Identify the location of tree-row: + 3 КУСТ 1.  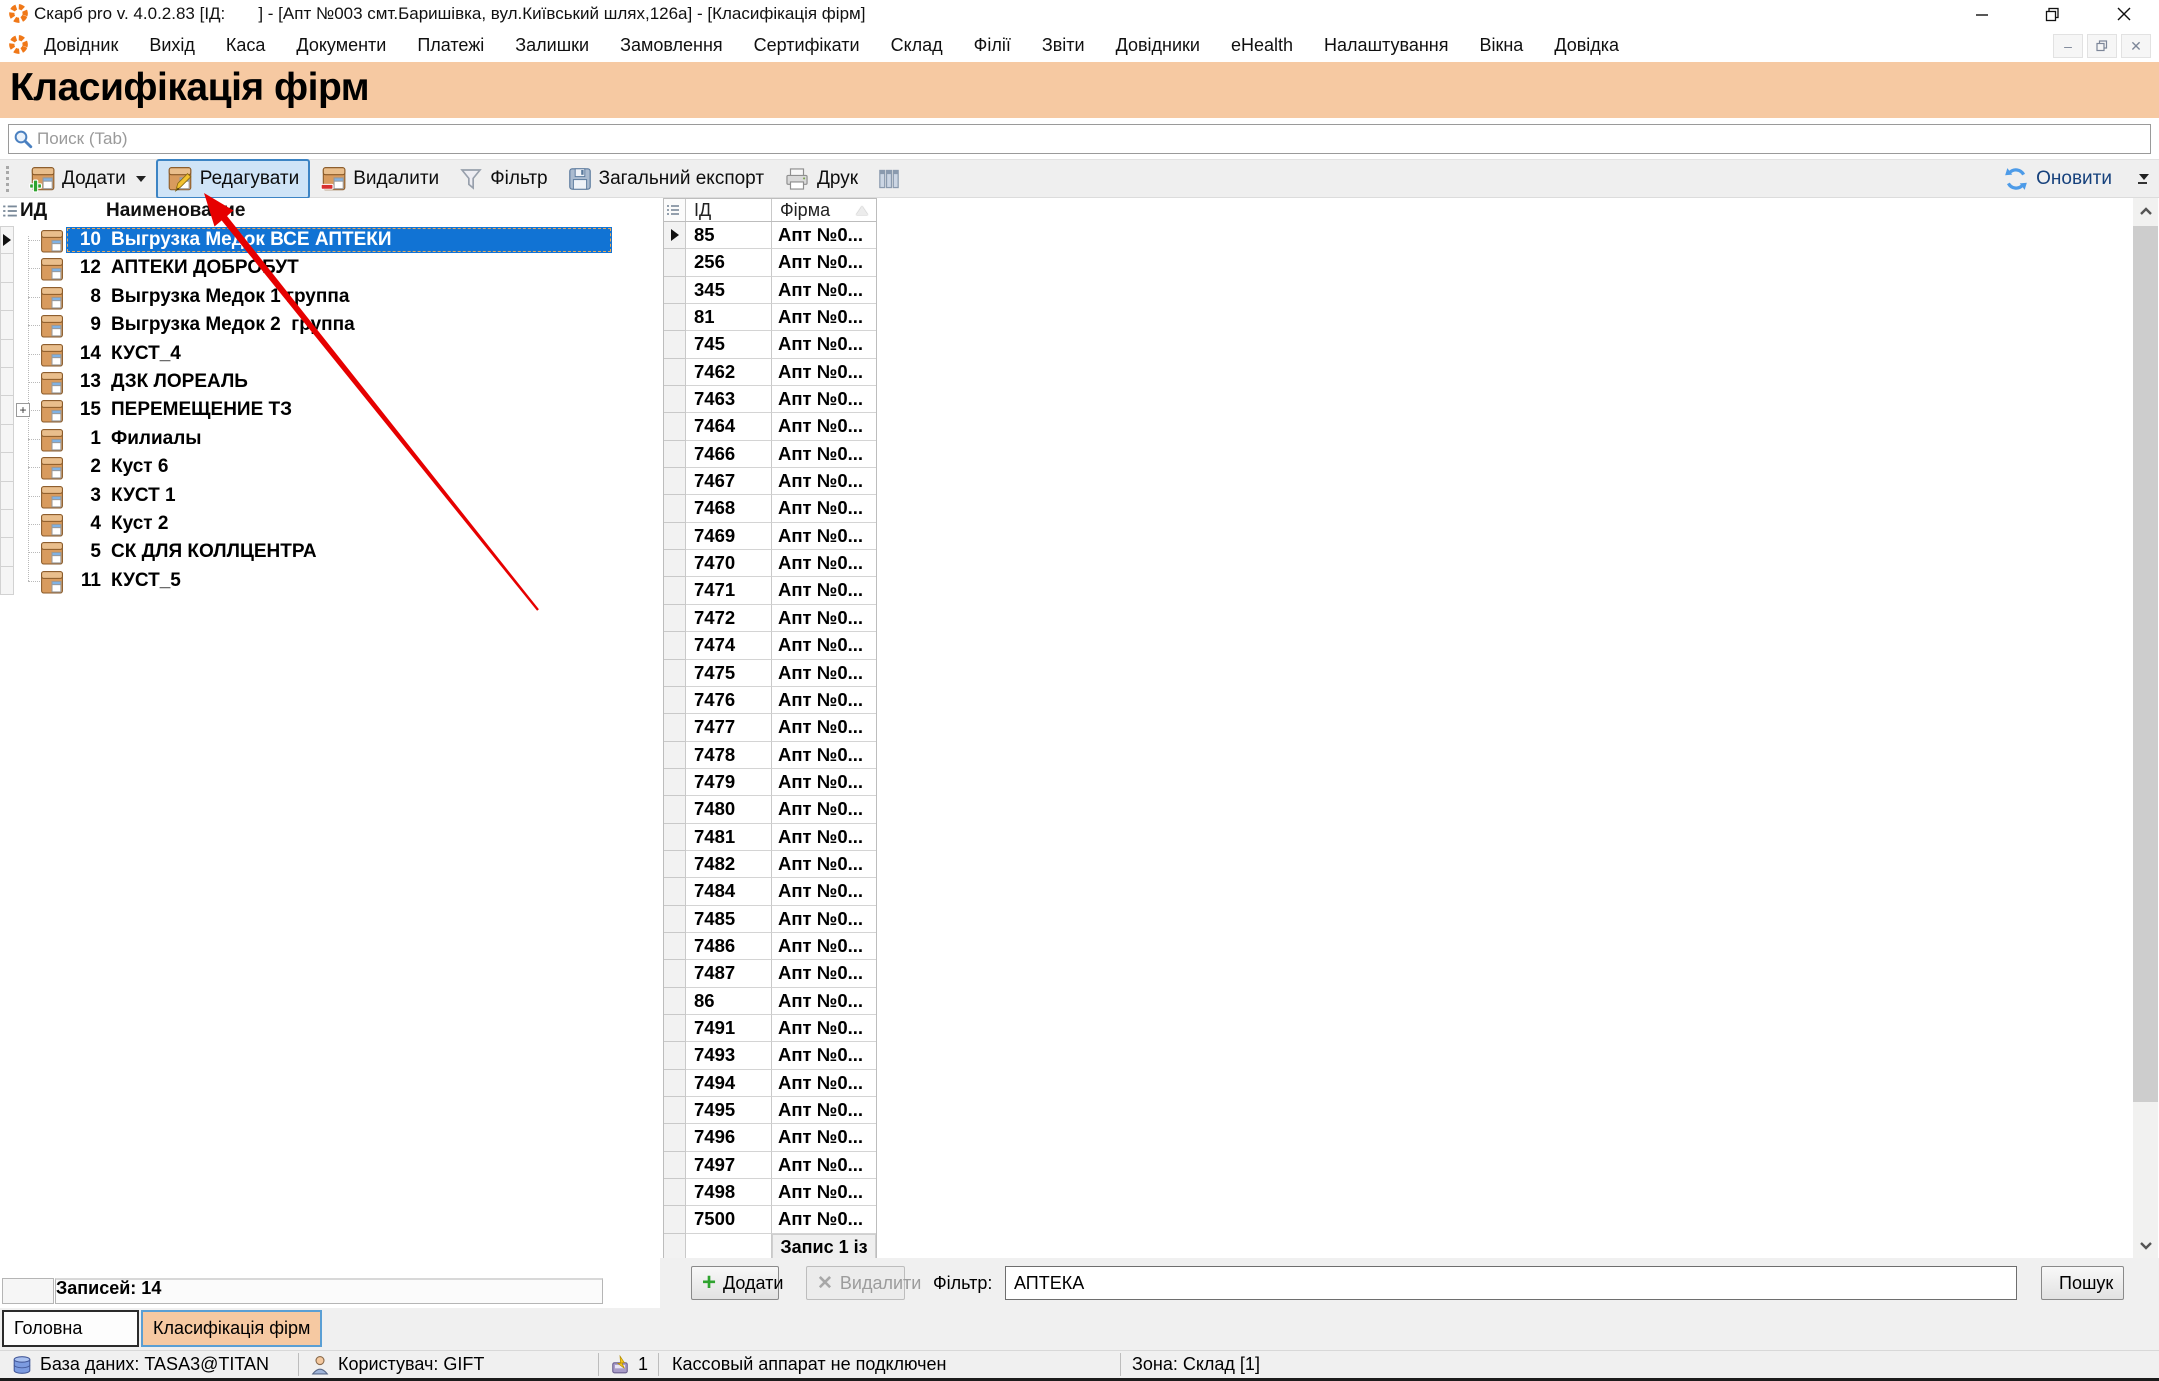
(330, 495).